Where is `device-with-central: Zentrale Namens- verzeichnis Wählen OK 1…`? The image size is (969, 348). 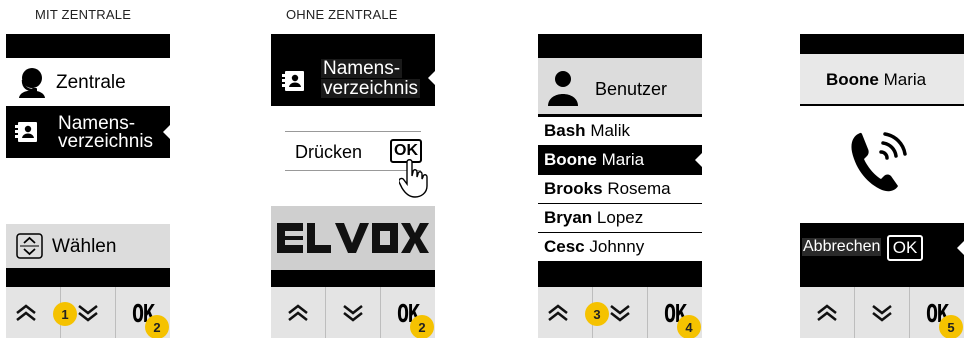 device-with-central: Zentrale Namens- verzeichnis Wählen OK 1… is located at coordinates (88, 186).